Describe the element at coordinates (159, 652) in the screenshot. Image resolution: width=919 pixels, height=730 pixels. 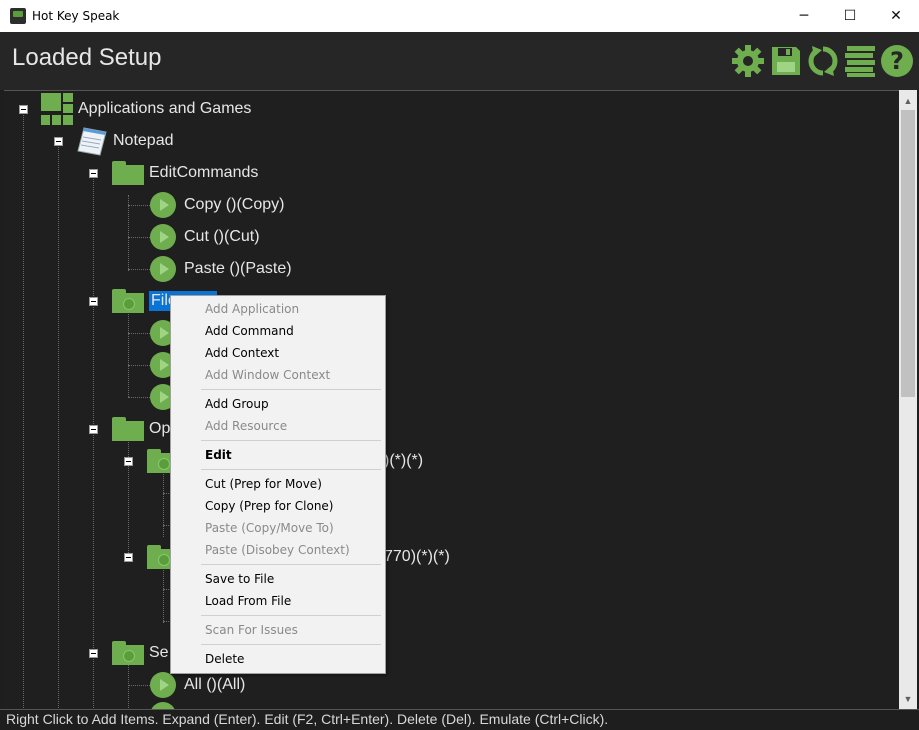
I see `tree-node-label: Se` at that location.